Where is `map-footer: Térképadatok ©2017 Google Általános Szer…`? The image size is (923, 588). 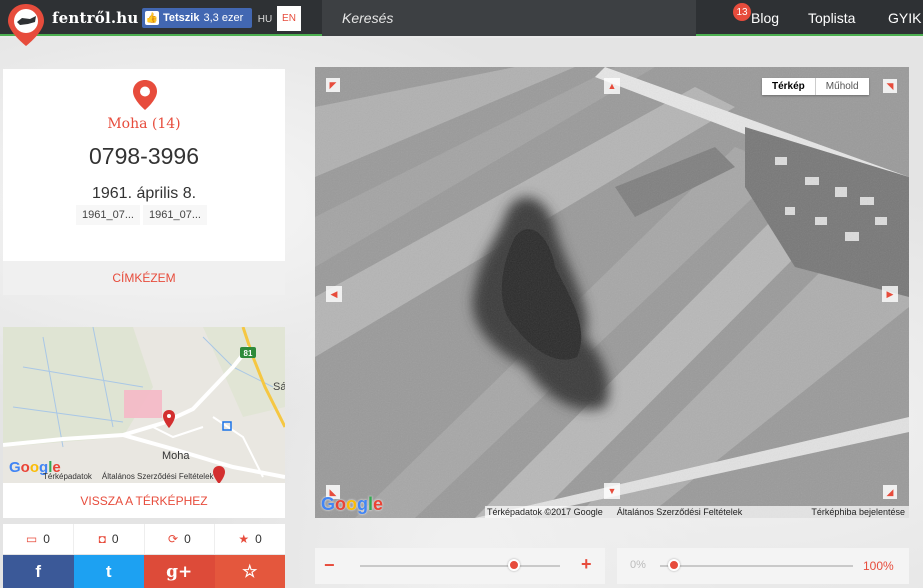 map-footer: Térképadatok ©2017 Google Általános Szer… is located at coordinates (697, 512).